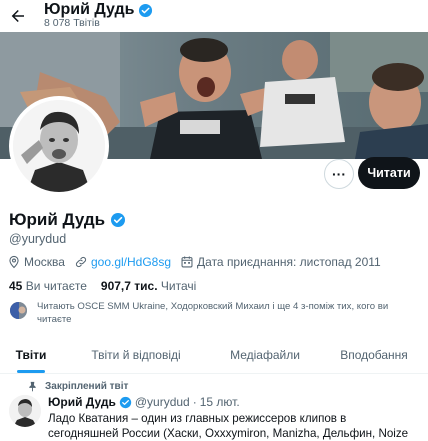  I want to click on back-button, so click(18, 16).